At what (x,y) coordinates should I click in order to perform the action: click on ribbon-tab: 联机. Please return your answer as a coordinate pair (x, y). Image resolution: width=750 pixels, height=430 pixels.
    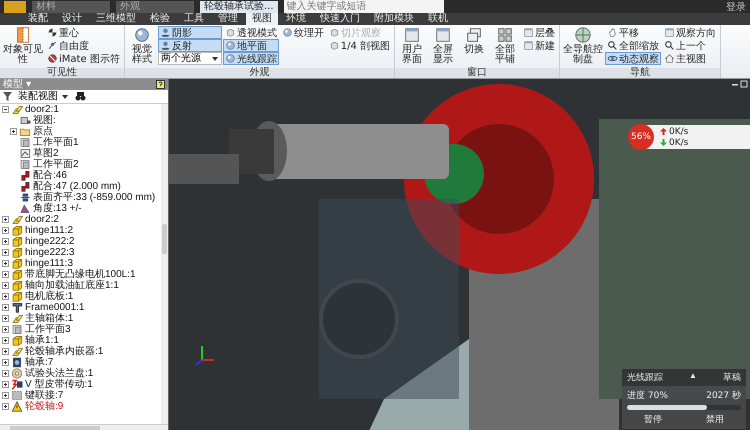
    Looking at the image, I should click on (438, 19).